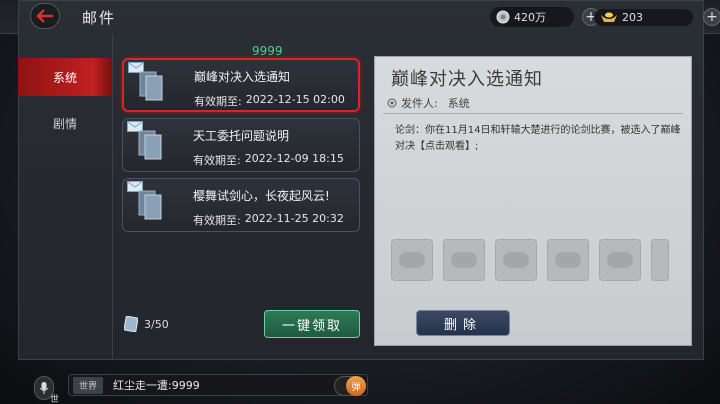 The width and height of the screenshot is (720, 404). I want to click on page-count: 3/50, so click(156, 324).